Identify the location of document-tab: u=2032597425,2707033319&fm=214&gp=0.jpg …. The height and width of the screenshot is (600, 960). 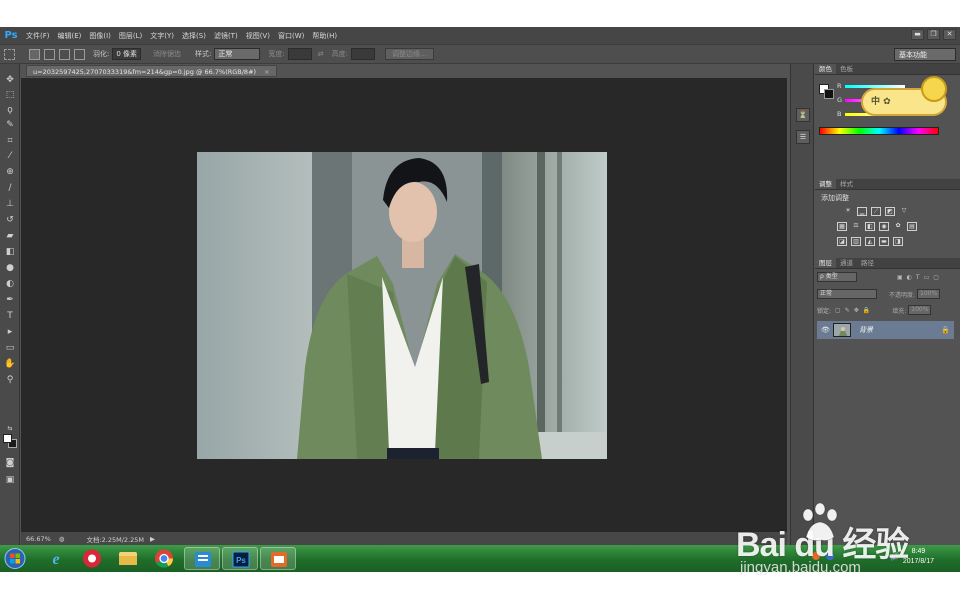
(151, 71).